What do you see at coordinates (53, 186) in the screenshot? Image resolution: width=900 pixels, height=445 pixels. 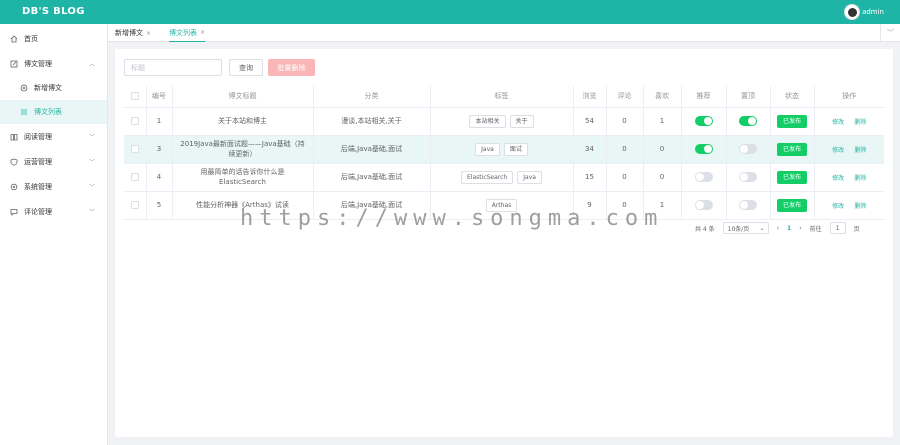 I see `sidebar-item-system: 系统管理 ﹀` at bounding box center [53, 186].